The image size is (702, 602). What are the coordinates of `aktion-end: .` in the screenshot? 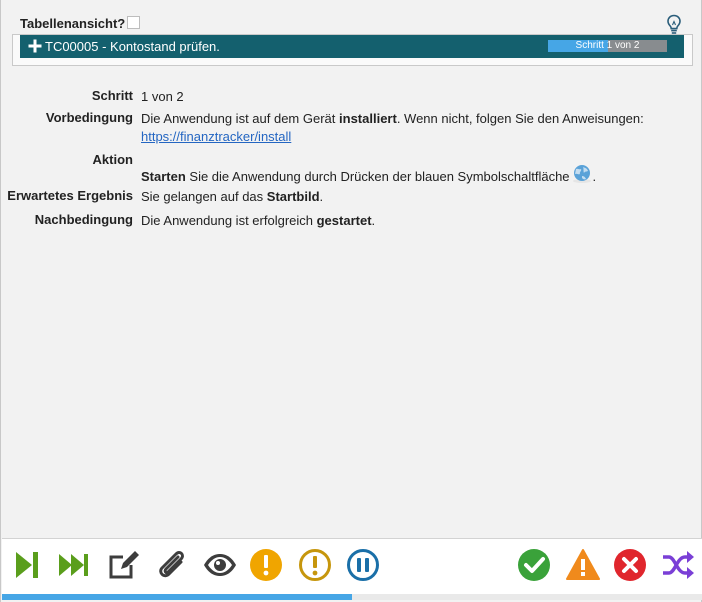 It's located at (594, 176).